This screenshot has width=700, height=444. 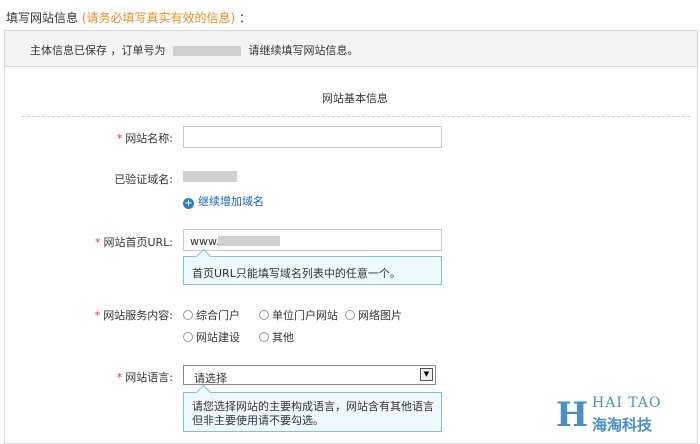 What do you see at coordinates (312, 240) in the screenshot?
I see `home-url-input: www.` at bounding box center [312, 240].